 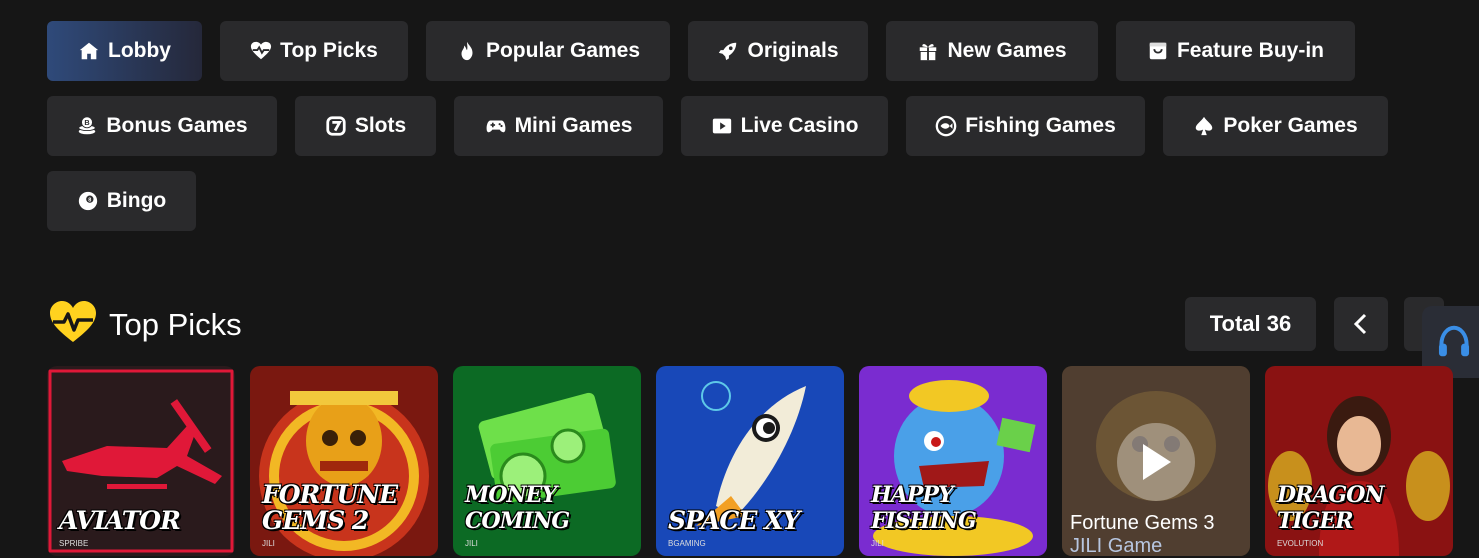 I want to click on game-card-happy-fishing: HAPPY FISHING JILI, so click(x=953, y=461).